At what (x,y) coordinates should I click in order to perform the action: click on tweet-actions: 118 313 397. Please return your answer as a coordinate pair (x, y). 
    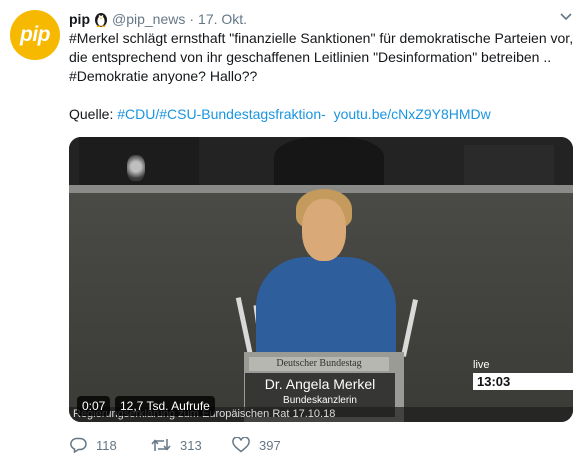
    Looking at the image, I should click on (175, 445).